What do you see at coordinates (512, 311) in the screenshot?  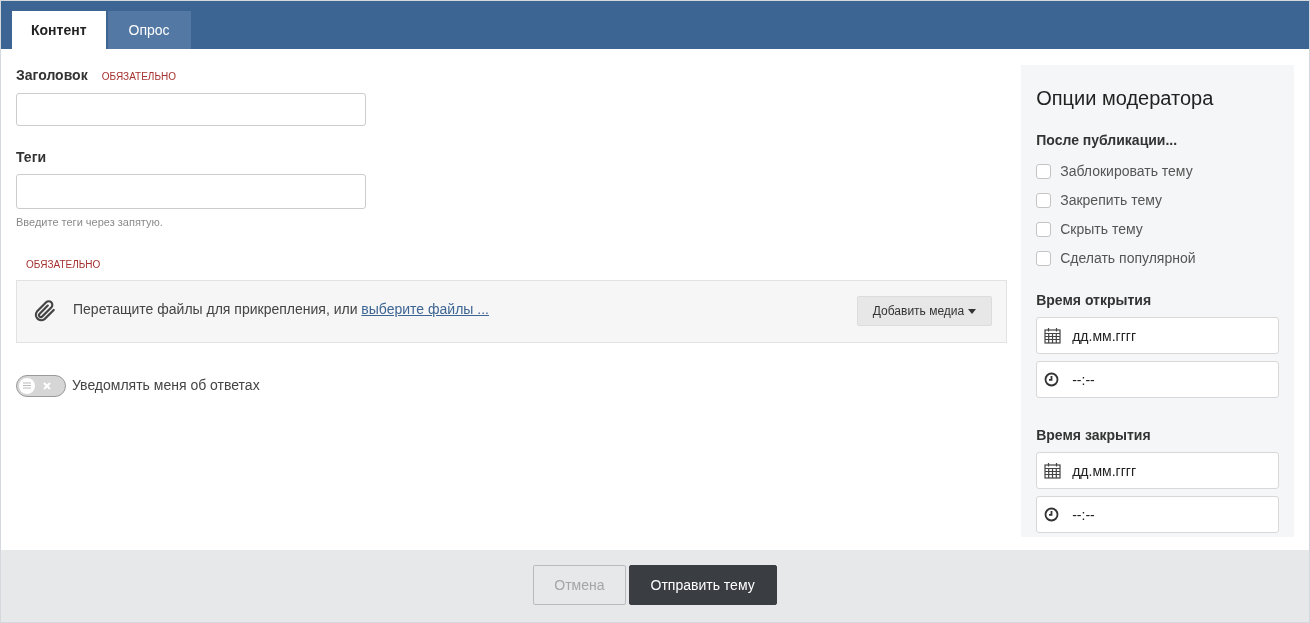 I see `attachment-dropzone: Перетащите файлы для прикрепления, или выберите файлы ... Добавить медиа` at bounding box center [512, 311].